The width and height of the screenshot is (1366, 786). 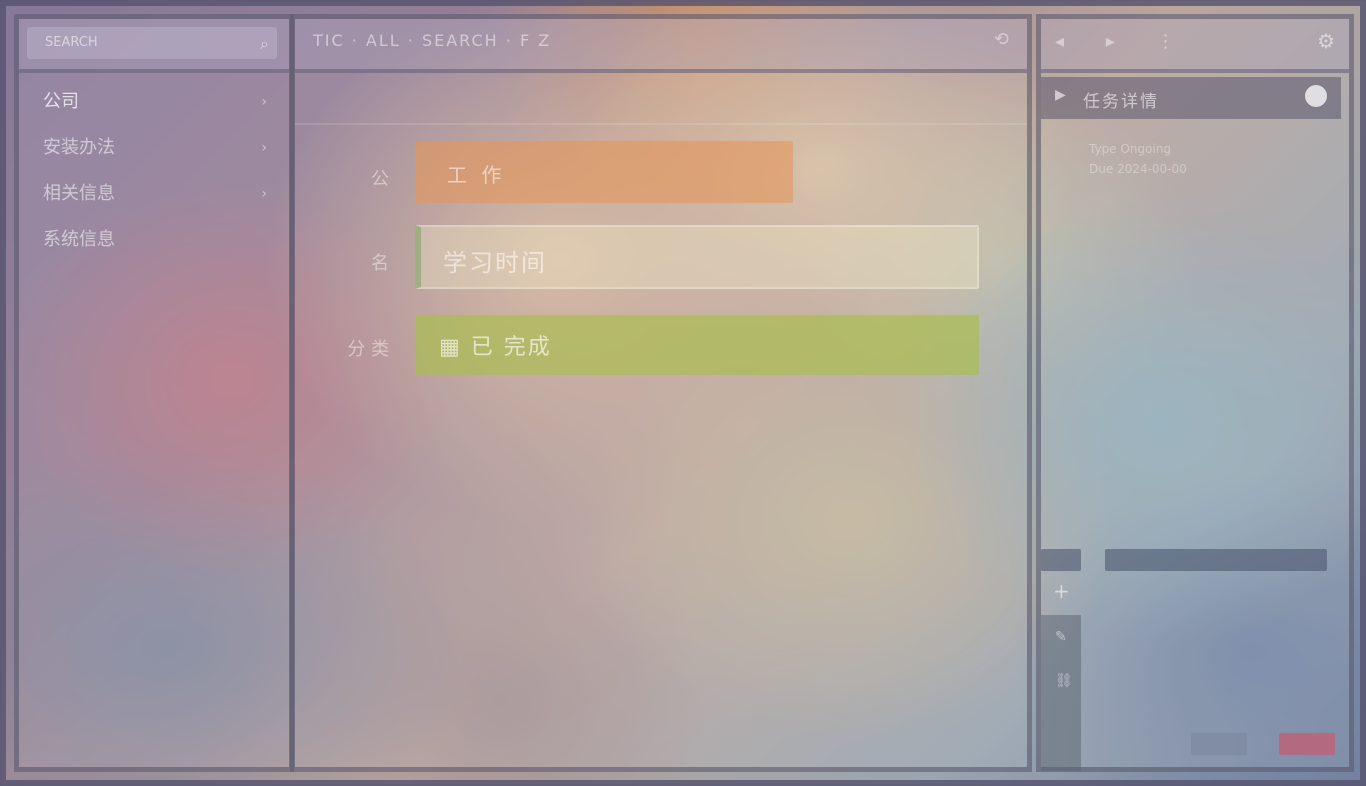 I want to click on progress-track, so click(x=1216, y=560).